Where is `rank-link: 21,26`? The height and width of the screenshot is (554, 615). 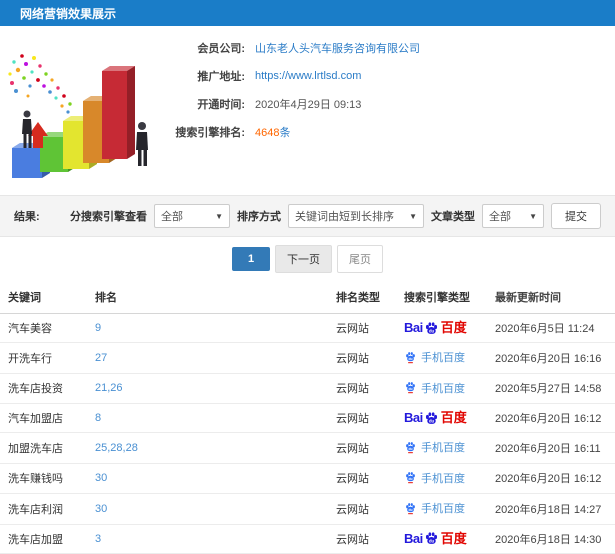
rank-link: 21,26 is located at coordinates (109, 388).